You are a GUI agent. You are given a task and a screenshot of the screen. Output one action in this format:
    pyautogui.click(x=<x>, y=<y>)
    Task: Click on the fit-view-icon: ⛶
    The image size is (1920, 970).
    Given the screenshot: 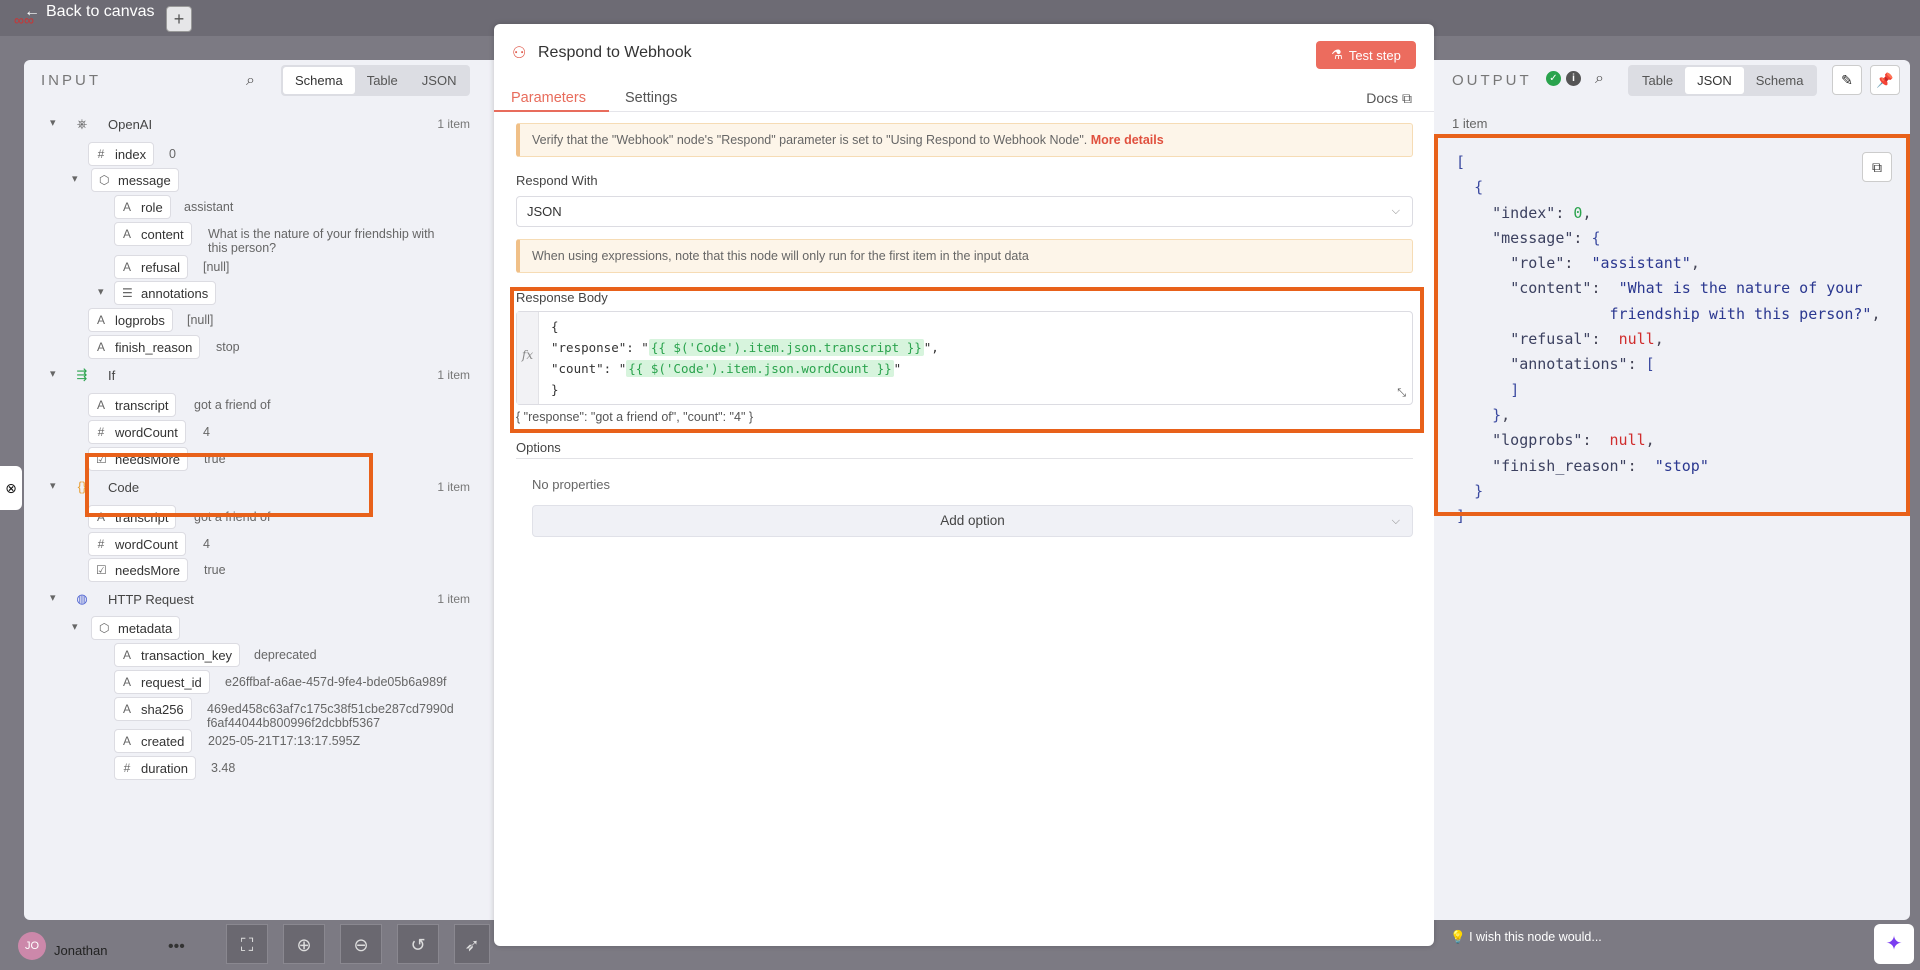 What is the action you would take?
    pyautogui.click(x=247, y=944)
    